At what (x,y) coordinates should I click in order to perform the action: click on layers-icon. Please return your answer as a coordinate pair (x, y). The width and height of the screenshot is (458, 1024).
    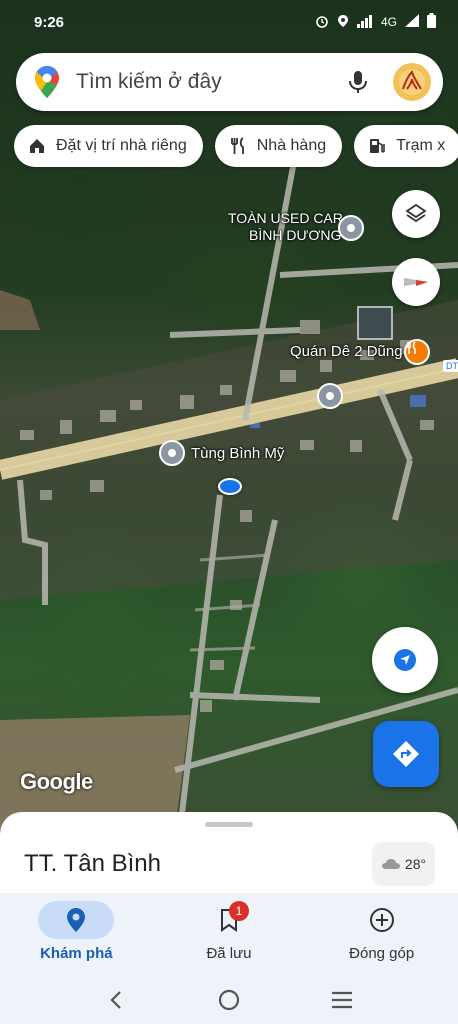
    Looking at the image, I should click on (416, 213).